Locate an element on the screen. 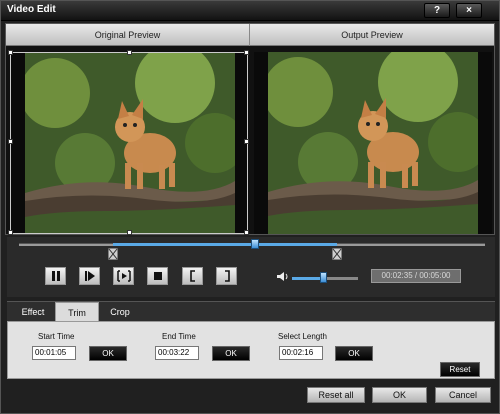  close-icon: × is located at coordinates (469, 10).